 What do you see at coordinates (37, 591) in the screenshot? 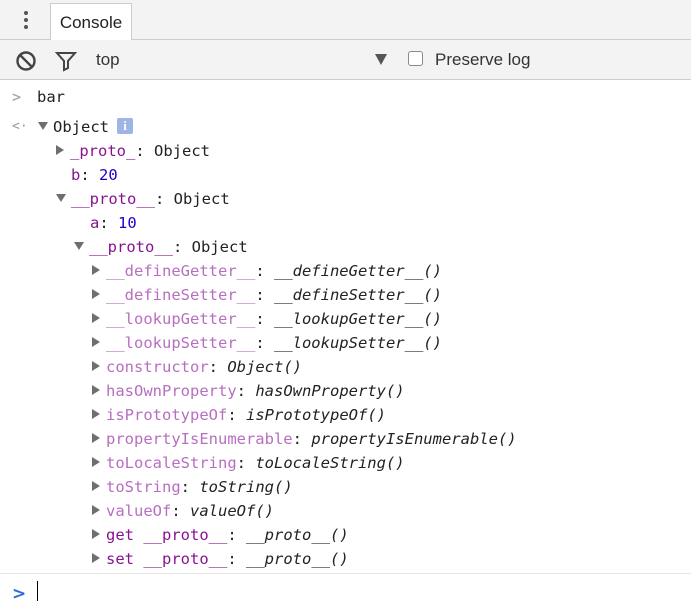
I see `text-caret` at bounding box center [37, 591].